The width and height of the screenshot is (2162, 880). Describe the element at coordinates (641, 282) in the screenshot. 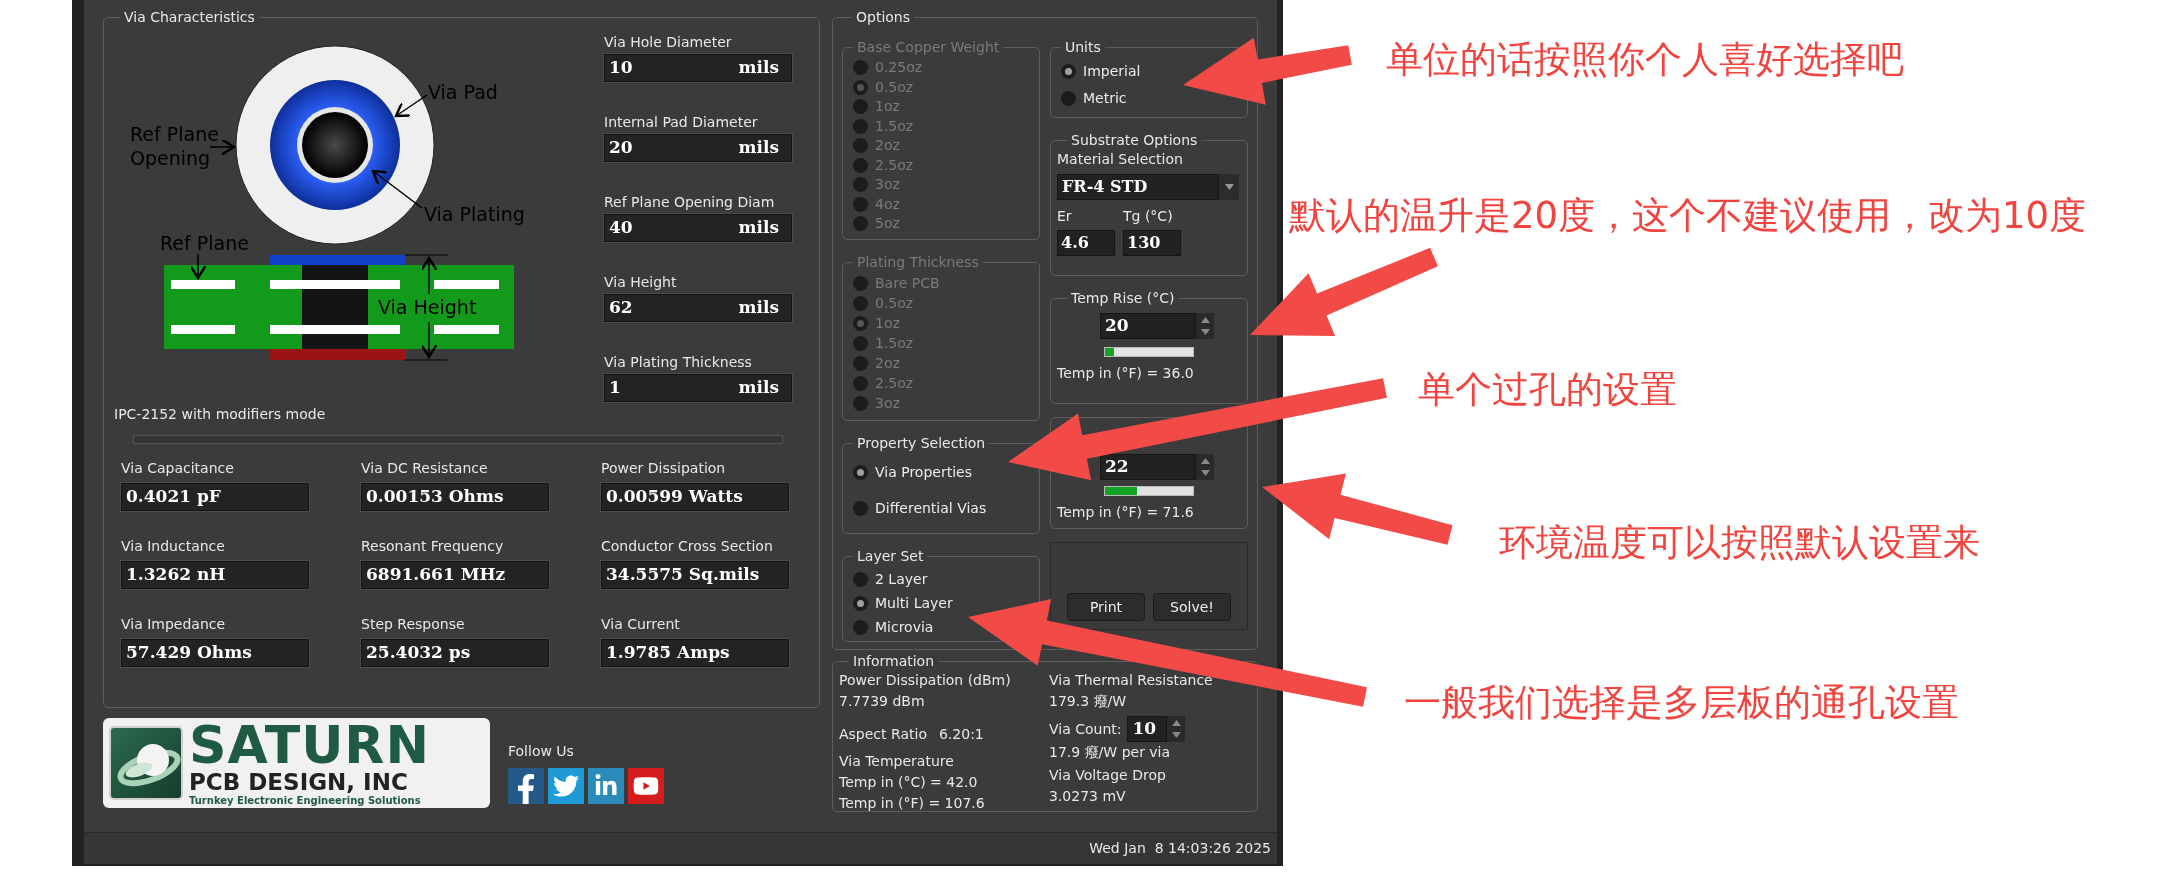

I see `field-label: Via Height` at that location.